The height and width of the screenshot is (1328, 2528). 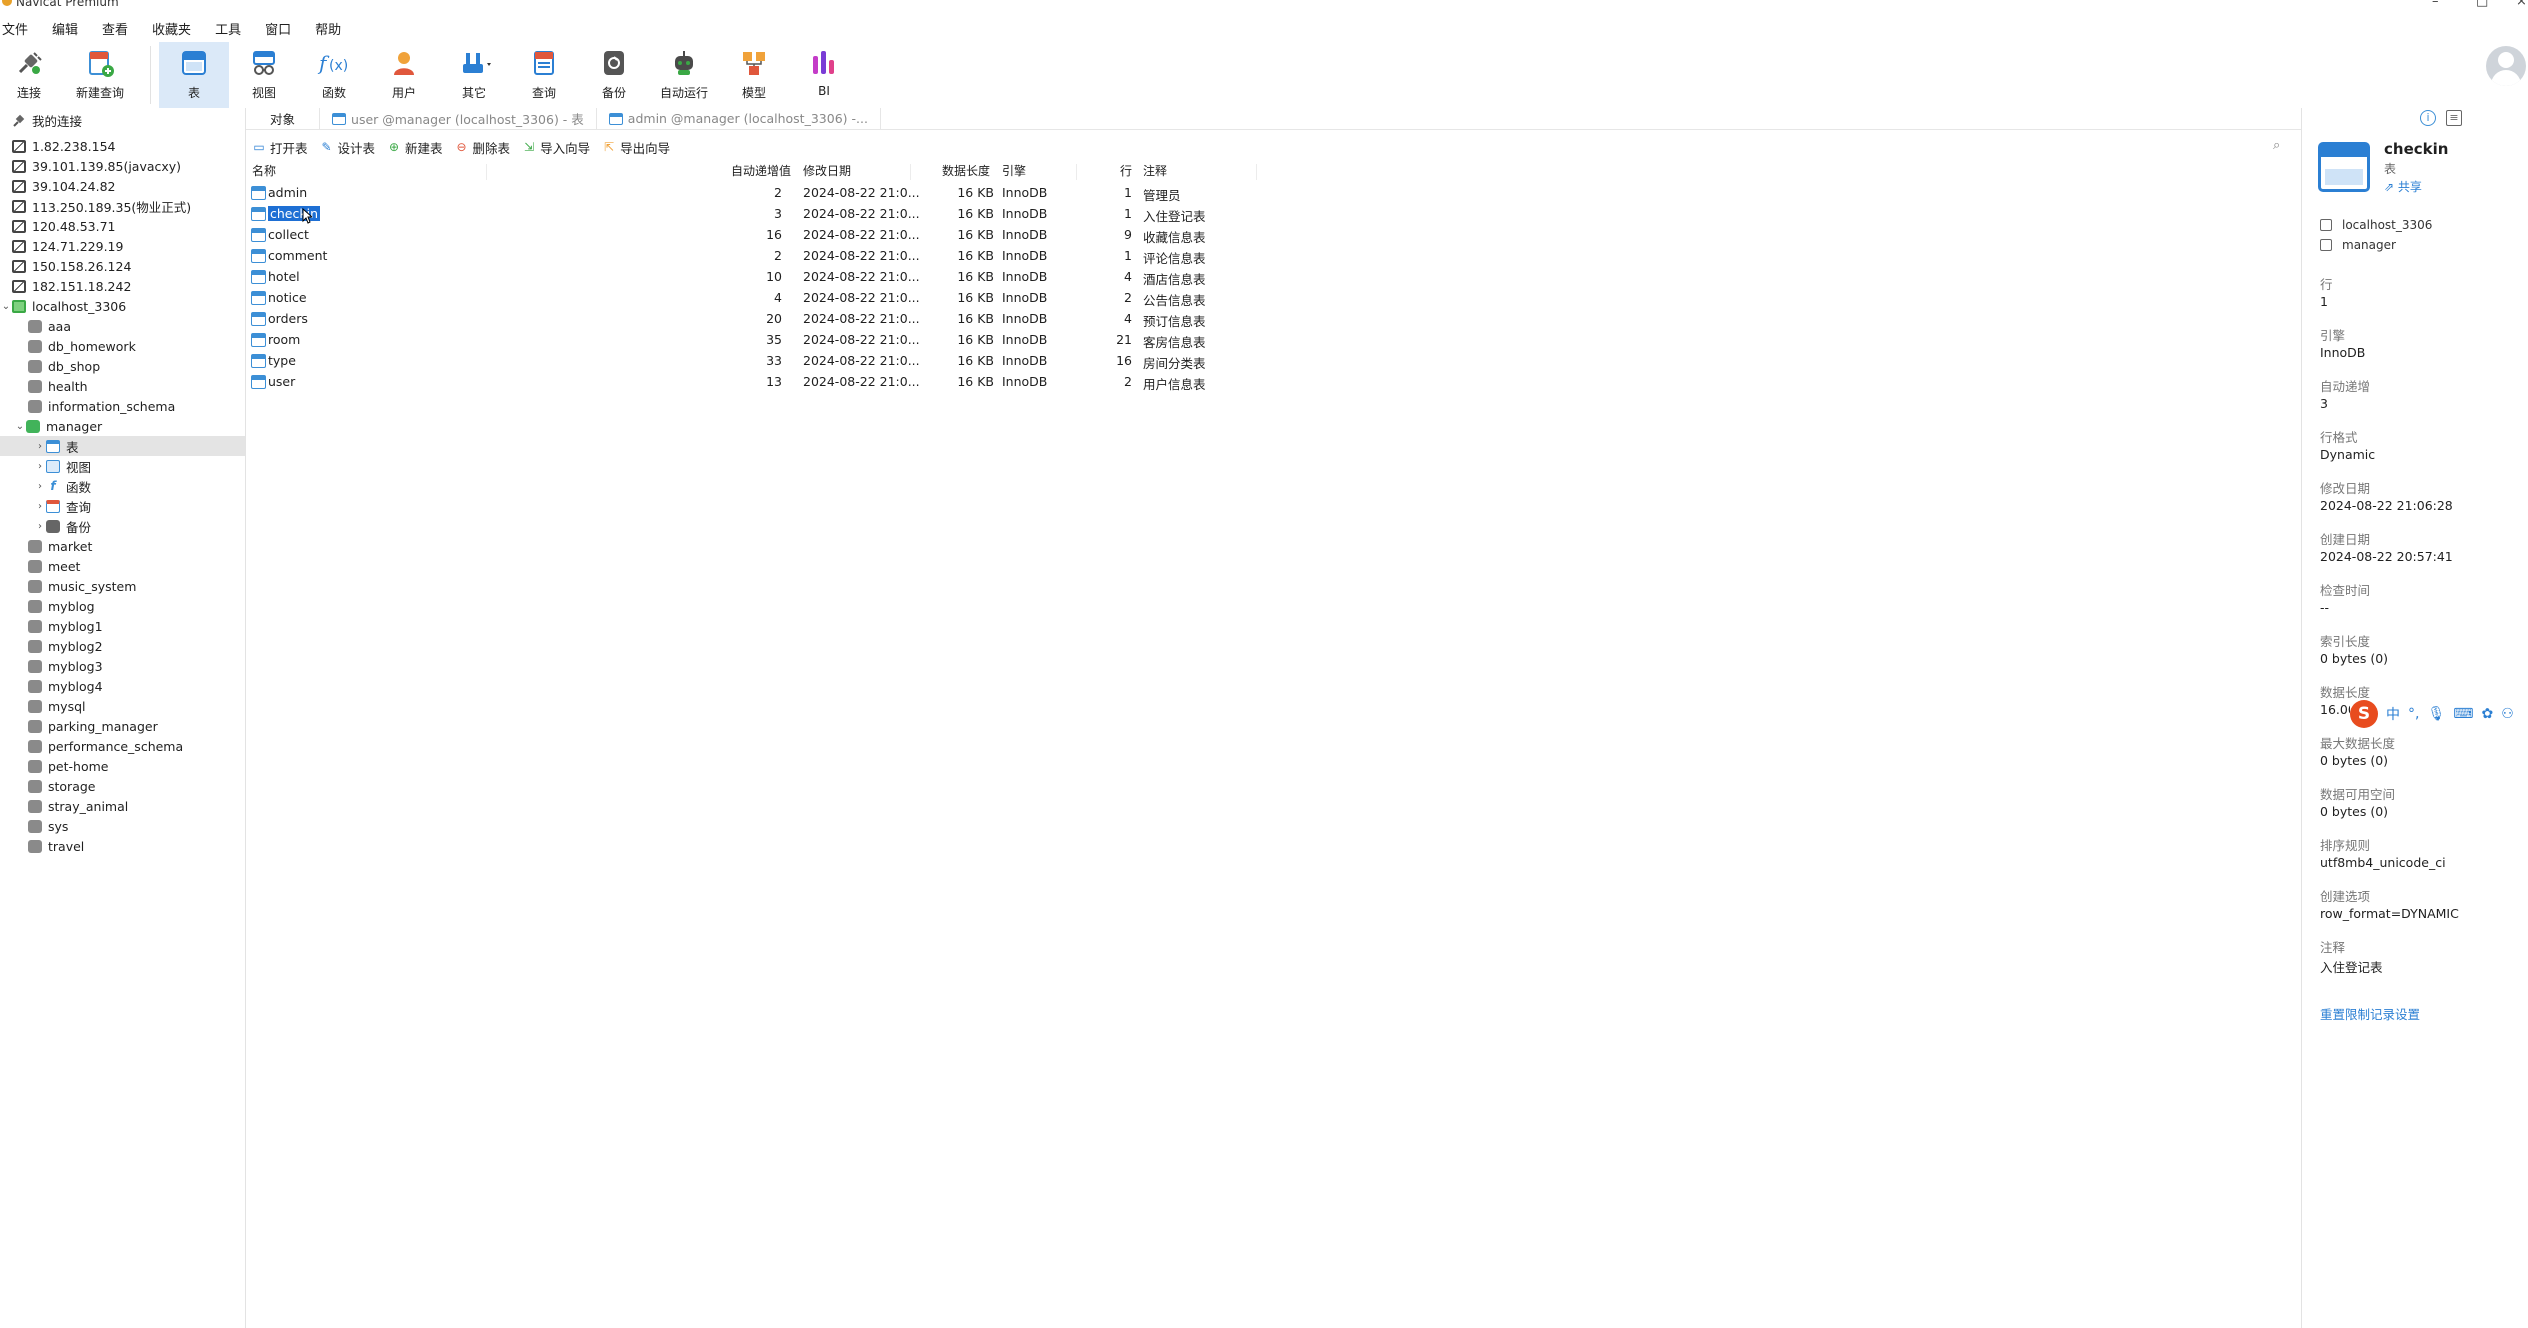 I want to click on new-table-button: ⊕ 新建表, so click(x=415, y=147).